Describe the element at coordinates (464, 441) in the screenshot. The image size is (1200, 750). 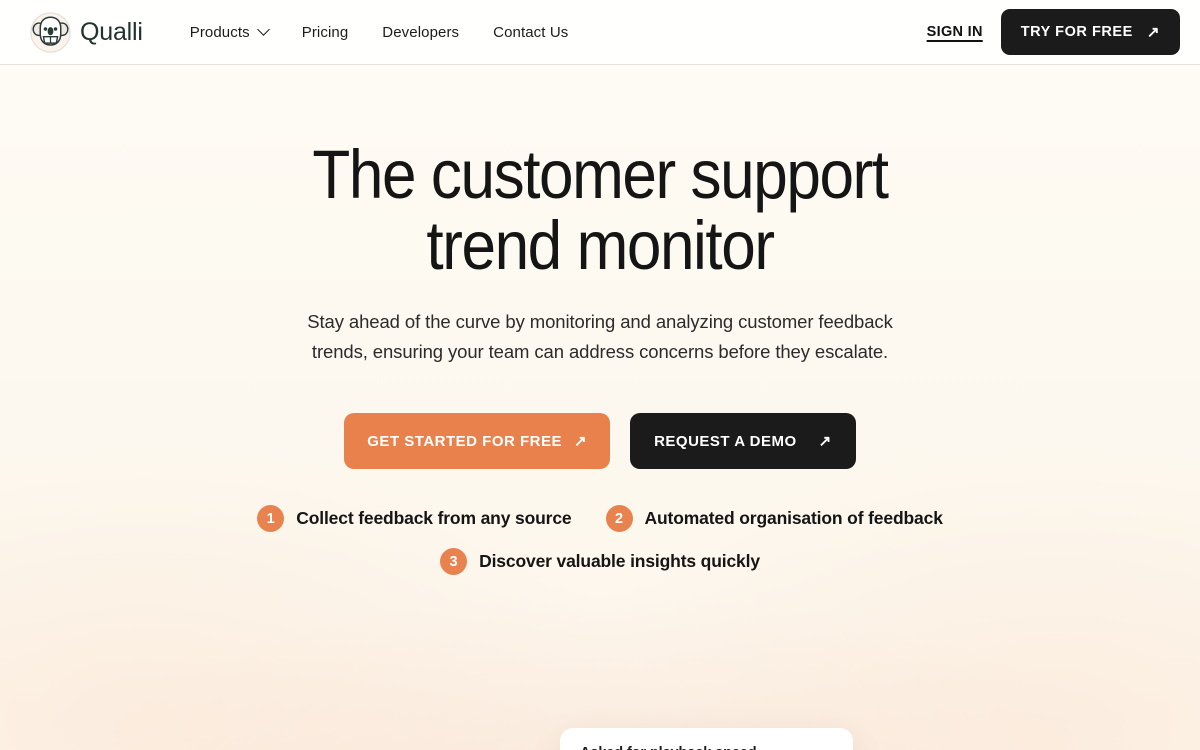
I see `get-started-label: GET STARTED FOR FREE` at that location.